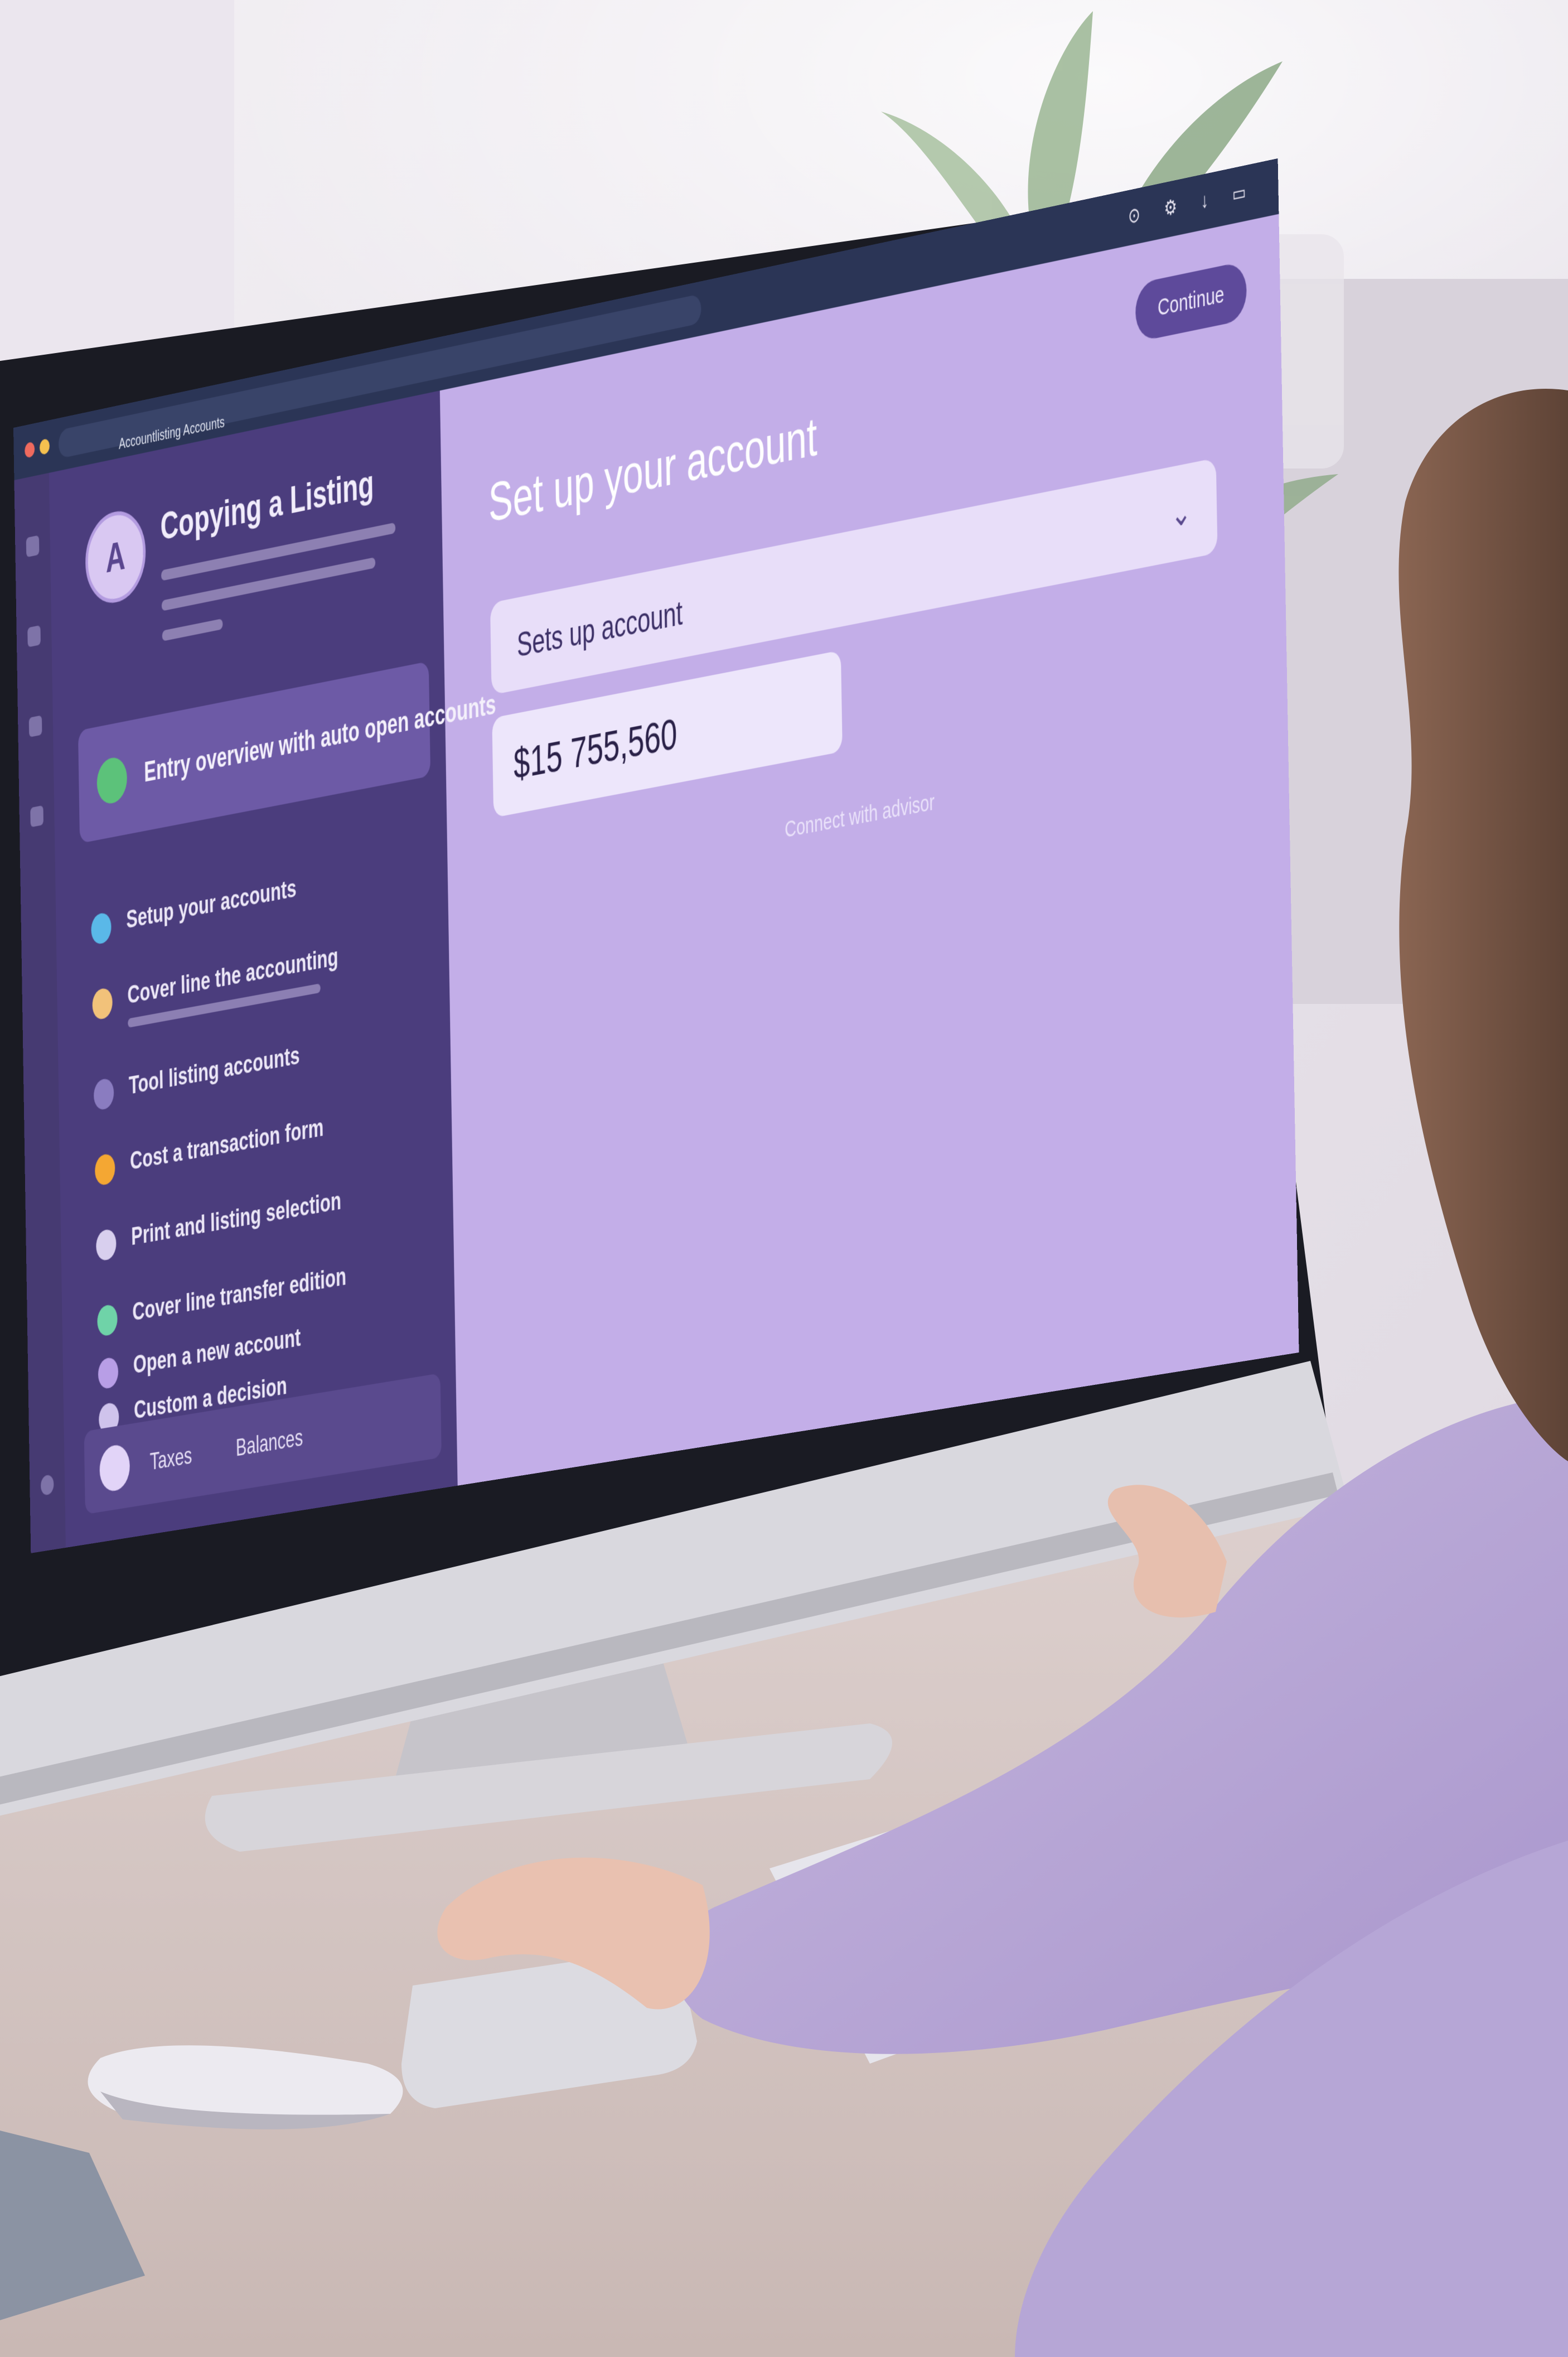 Image resolution: width=1568 pixels, height=2357 pixels. What do you see at coordinates (269, 1442) in the screenshot?
I see `footer-tab-balances: Balances` at bounding box center [269, 1442].